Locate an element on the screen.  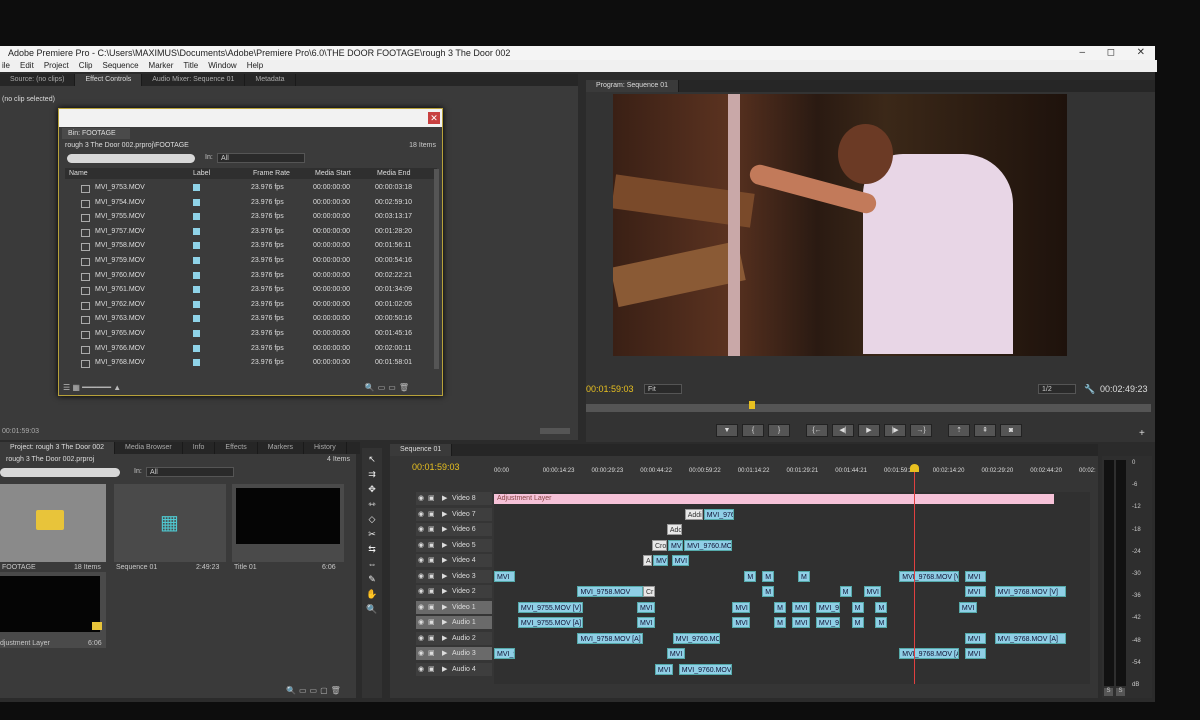
quality-dropdown: 1/2 is located at coordinates (1057, 389).